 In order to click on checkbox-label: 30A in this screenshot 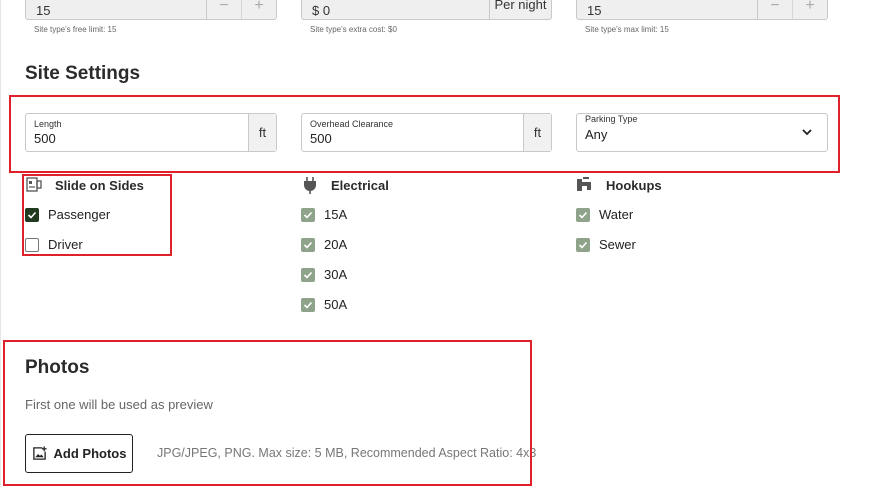, I will do `click(336, 274)`.